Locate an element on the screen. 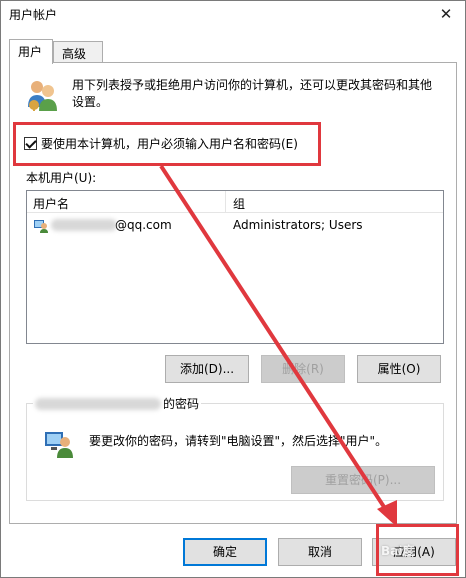 The width and height of the screenshot is (466, 578). password-change-text: 要更改你的密码，请转到"电脑设置"，然后选择"用户"。 is located at coordinates (238, 441).